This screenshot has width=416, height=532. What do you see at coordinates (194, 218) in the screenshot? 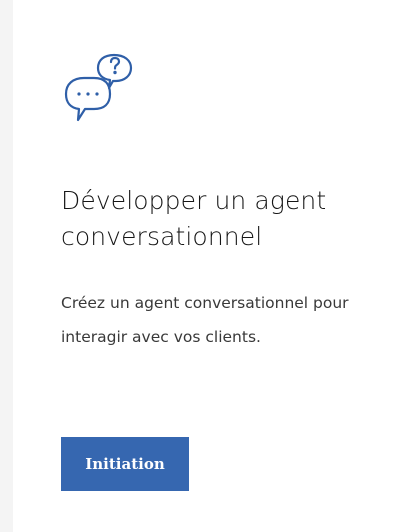
I see `card-title: Développer un agent conversationnel` at bounding box center [194, 218].